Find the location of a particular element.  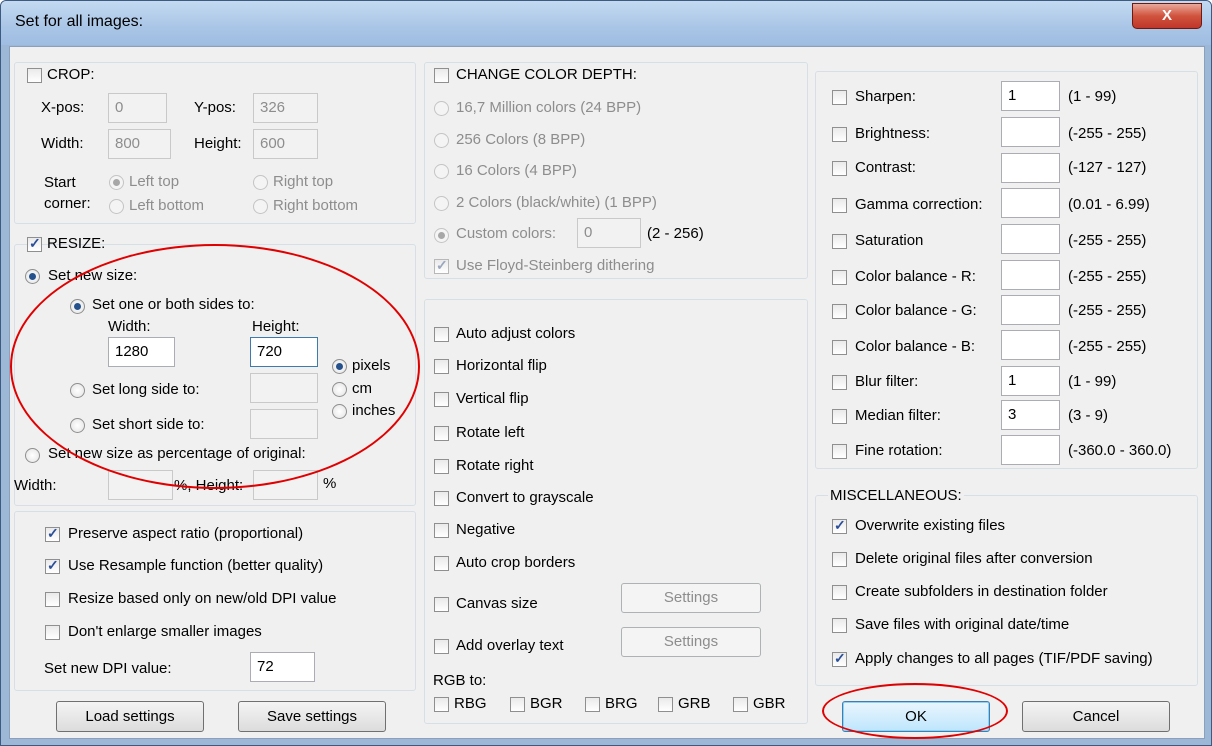

color-balance-r-checkbox is located at coordinates (839, 277).